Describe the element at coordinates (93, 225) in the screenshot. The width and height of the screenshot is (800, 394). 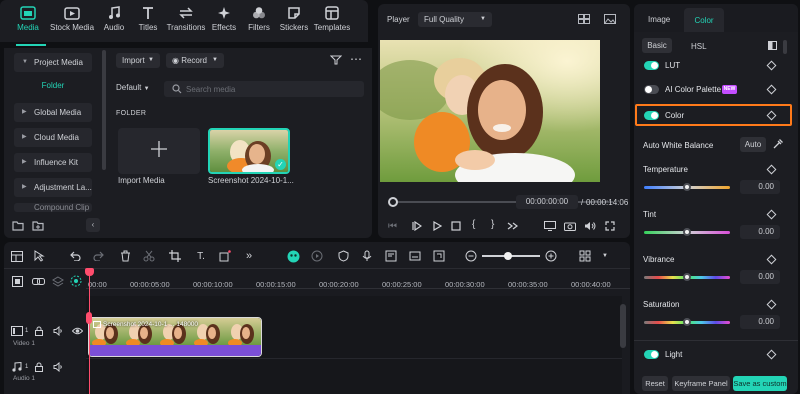
I see `collapse-sidebar-button: ‹` at that location.